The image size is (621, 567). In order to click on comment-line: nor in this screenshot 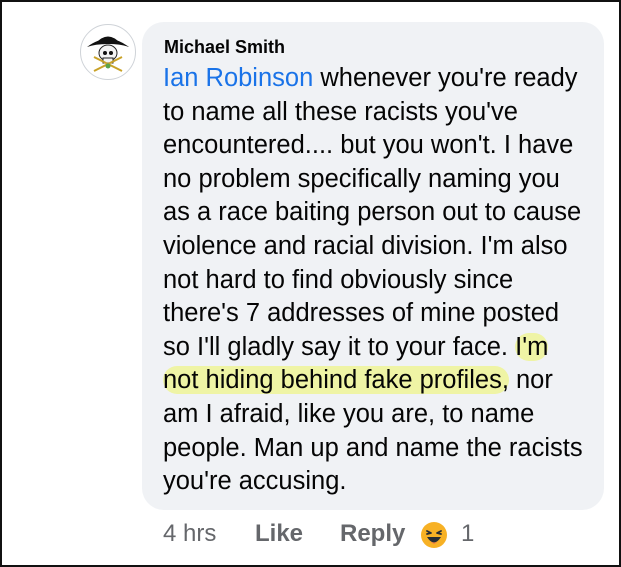, I will do `click(530, 380)`.